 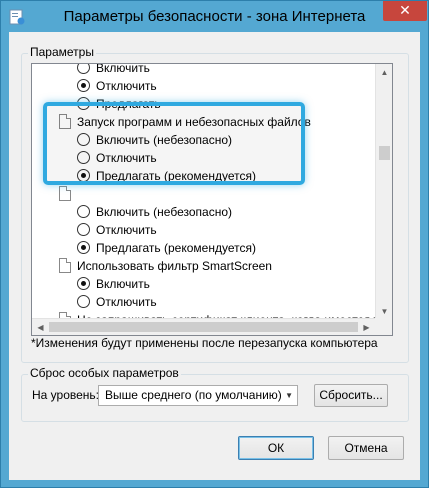 I want to click on horizontal-scroll-thumb, so click(x=203, y=327).